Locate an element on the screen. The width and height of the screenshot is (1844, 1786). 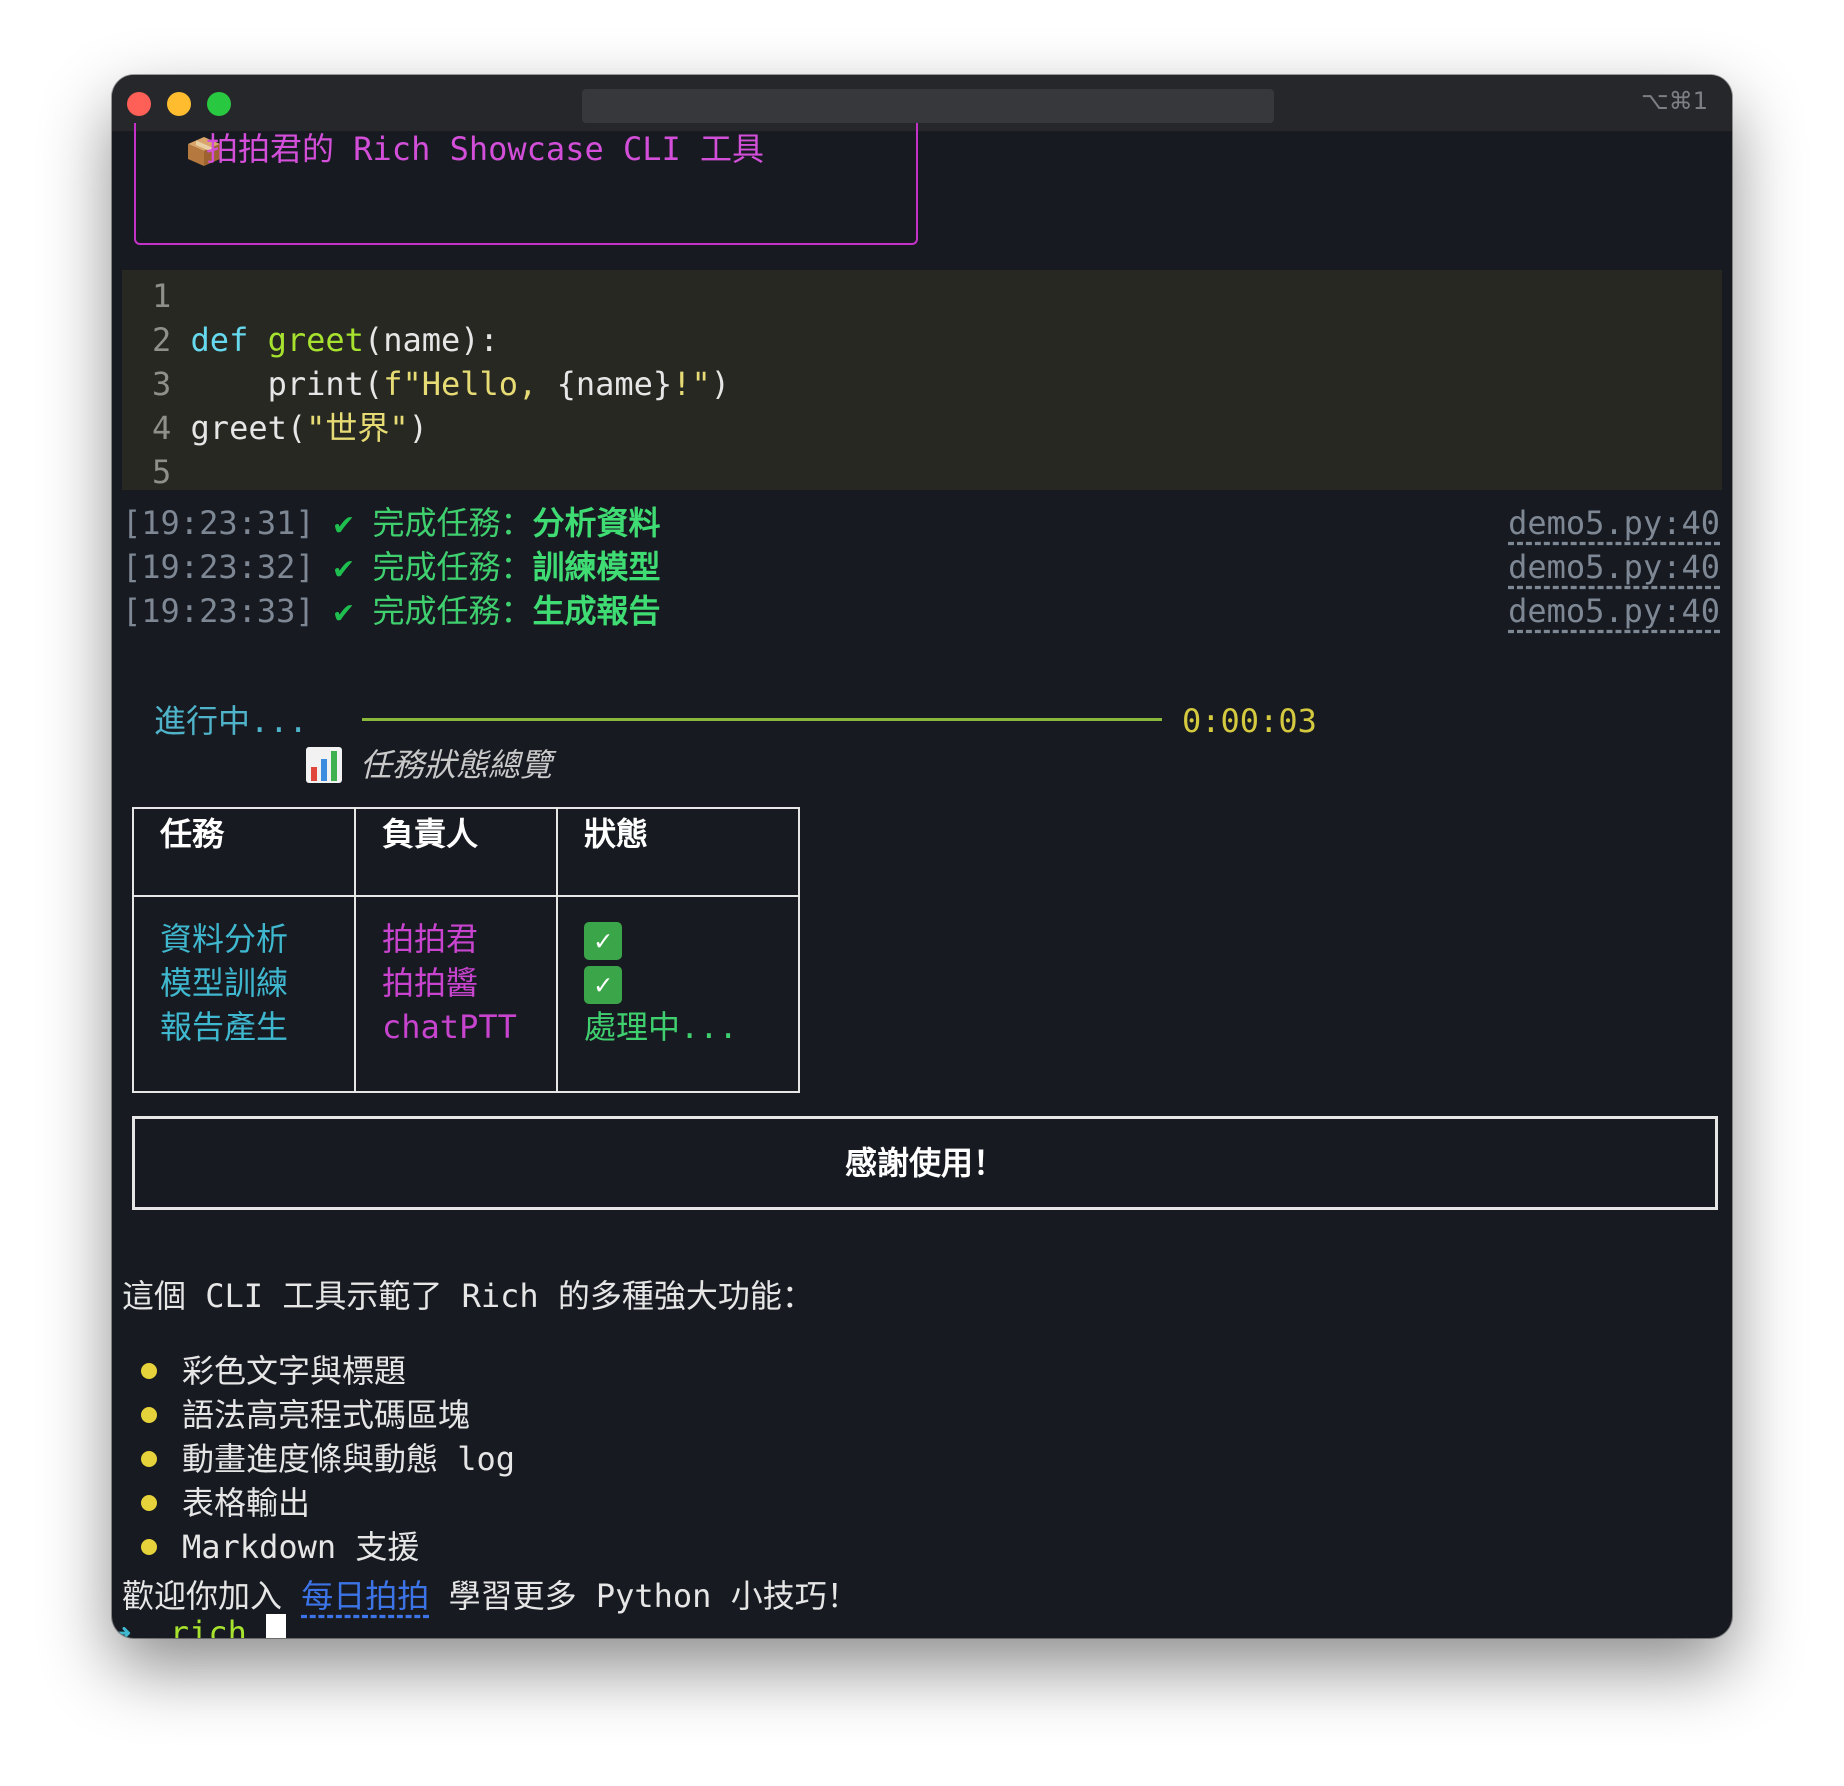
task-name: 模型訓練 is located at coordinates (224, 983).